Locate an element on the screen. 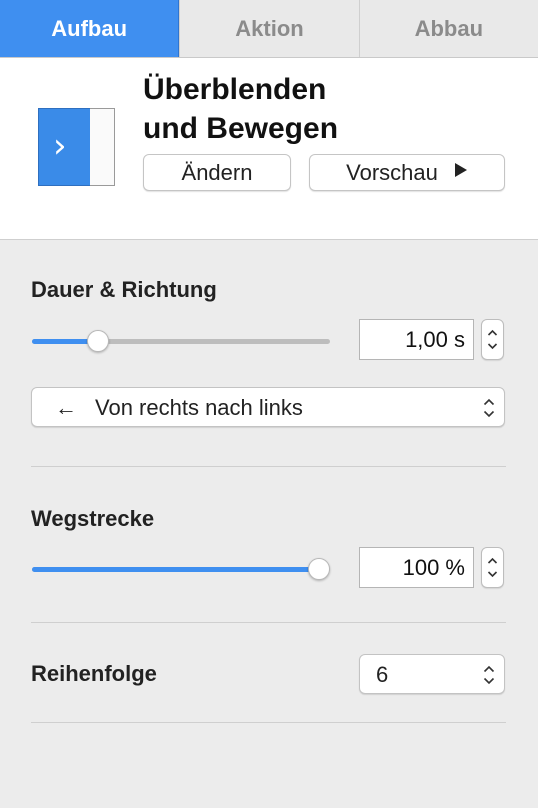 This screenshot has height=808, width=538. direction-value: Von rechts nach links is located at coordinates (199, 407).